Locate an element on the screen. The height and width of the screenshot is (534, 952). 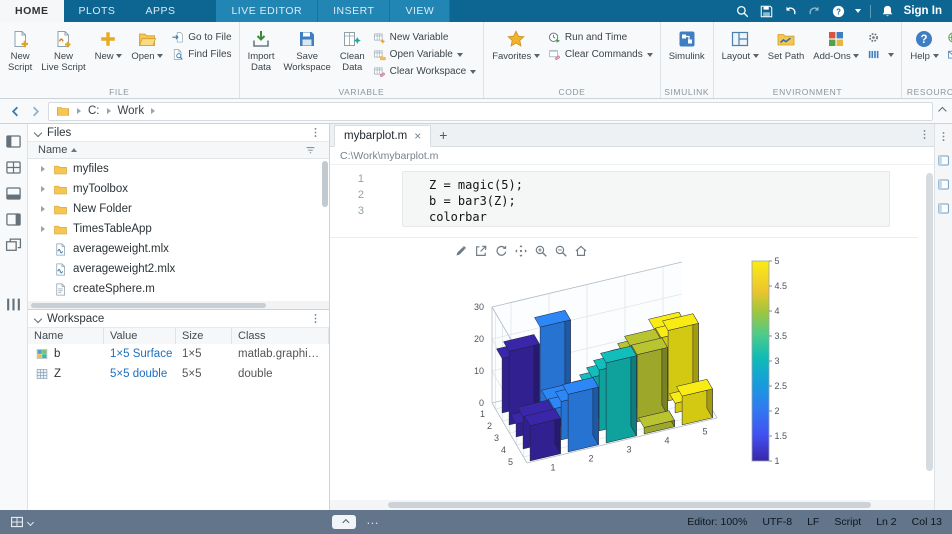
request-support-button is located at coordinates (948, 54).